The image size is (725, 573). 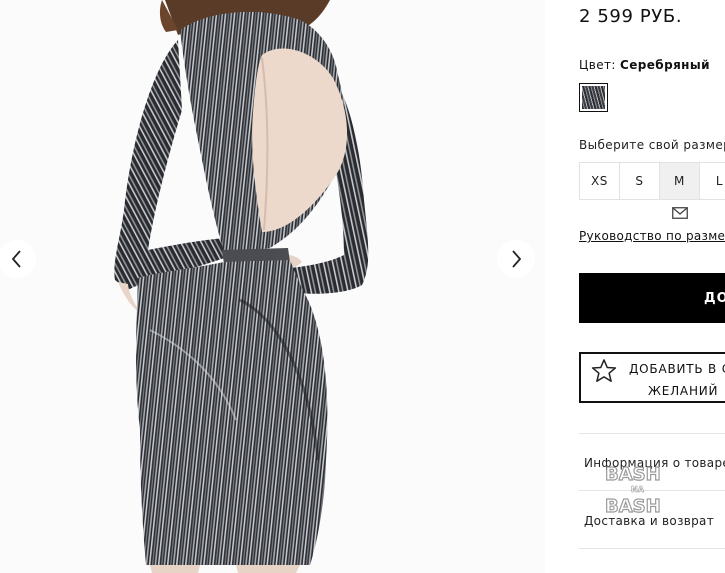 I want to click on gallery-next-button, so click(x=516, y=259).